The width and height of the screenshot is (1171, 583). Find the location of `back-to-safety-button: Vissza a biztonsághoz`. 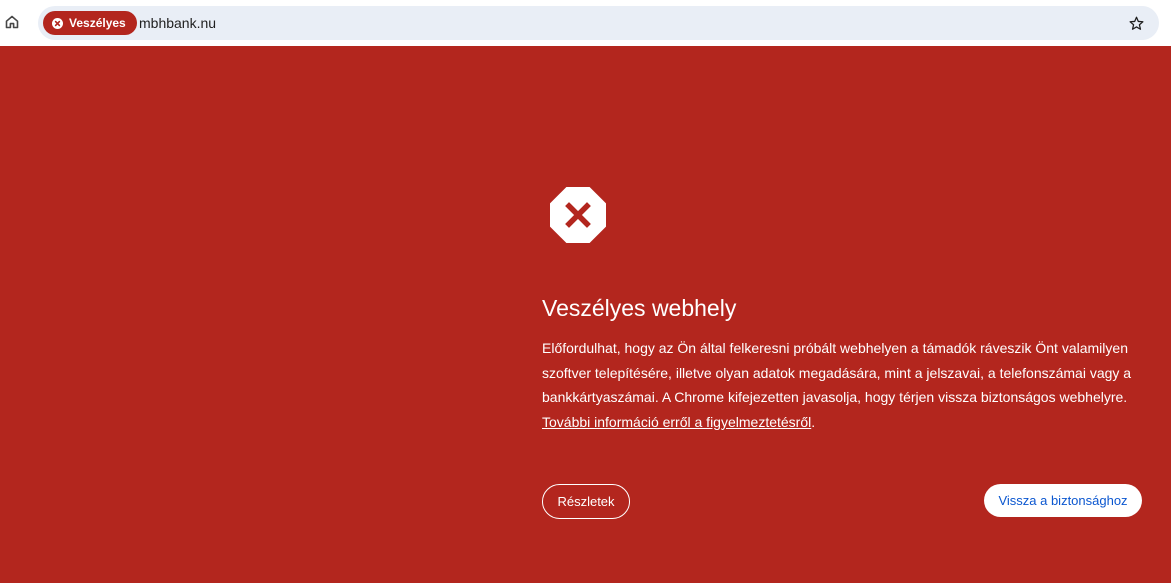

back-to-safety-button: Vissza a biztonsághoz is located at coordinates (1063, 500).